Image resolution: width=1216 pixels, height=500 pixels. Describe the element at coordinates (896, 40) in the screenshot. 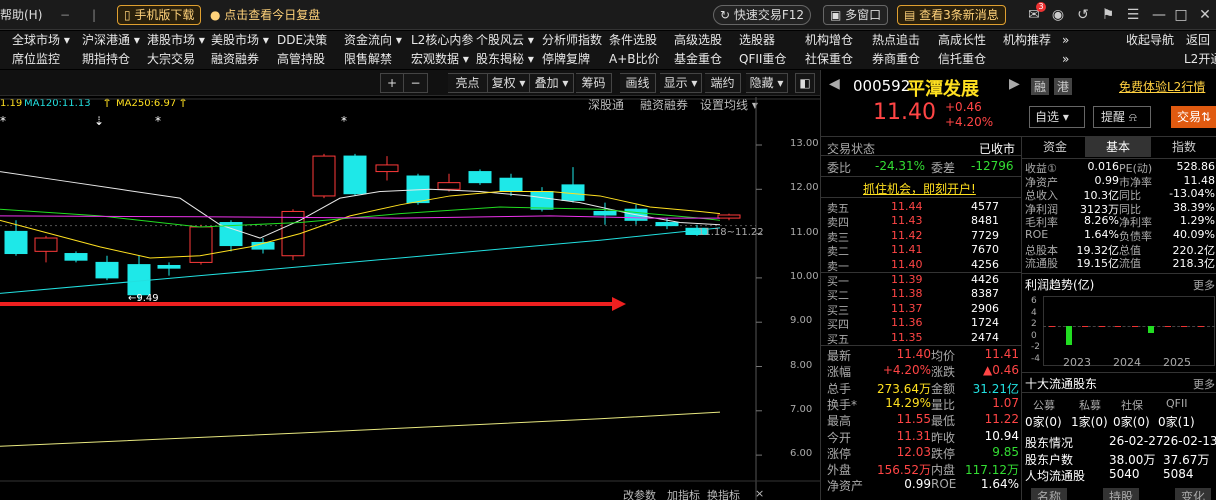

I see `nav-item: 热点追击` at that location.